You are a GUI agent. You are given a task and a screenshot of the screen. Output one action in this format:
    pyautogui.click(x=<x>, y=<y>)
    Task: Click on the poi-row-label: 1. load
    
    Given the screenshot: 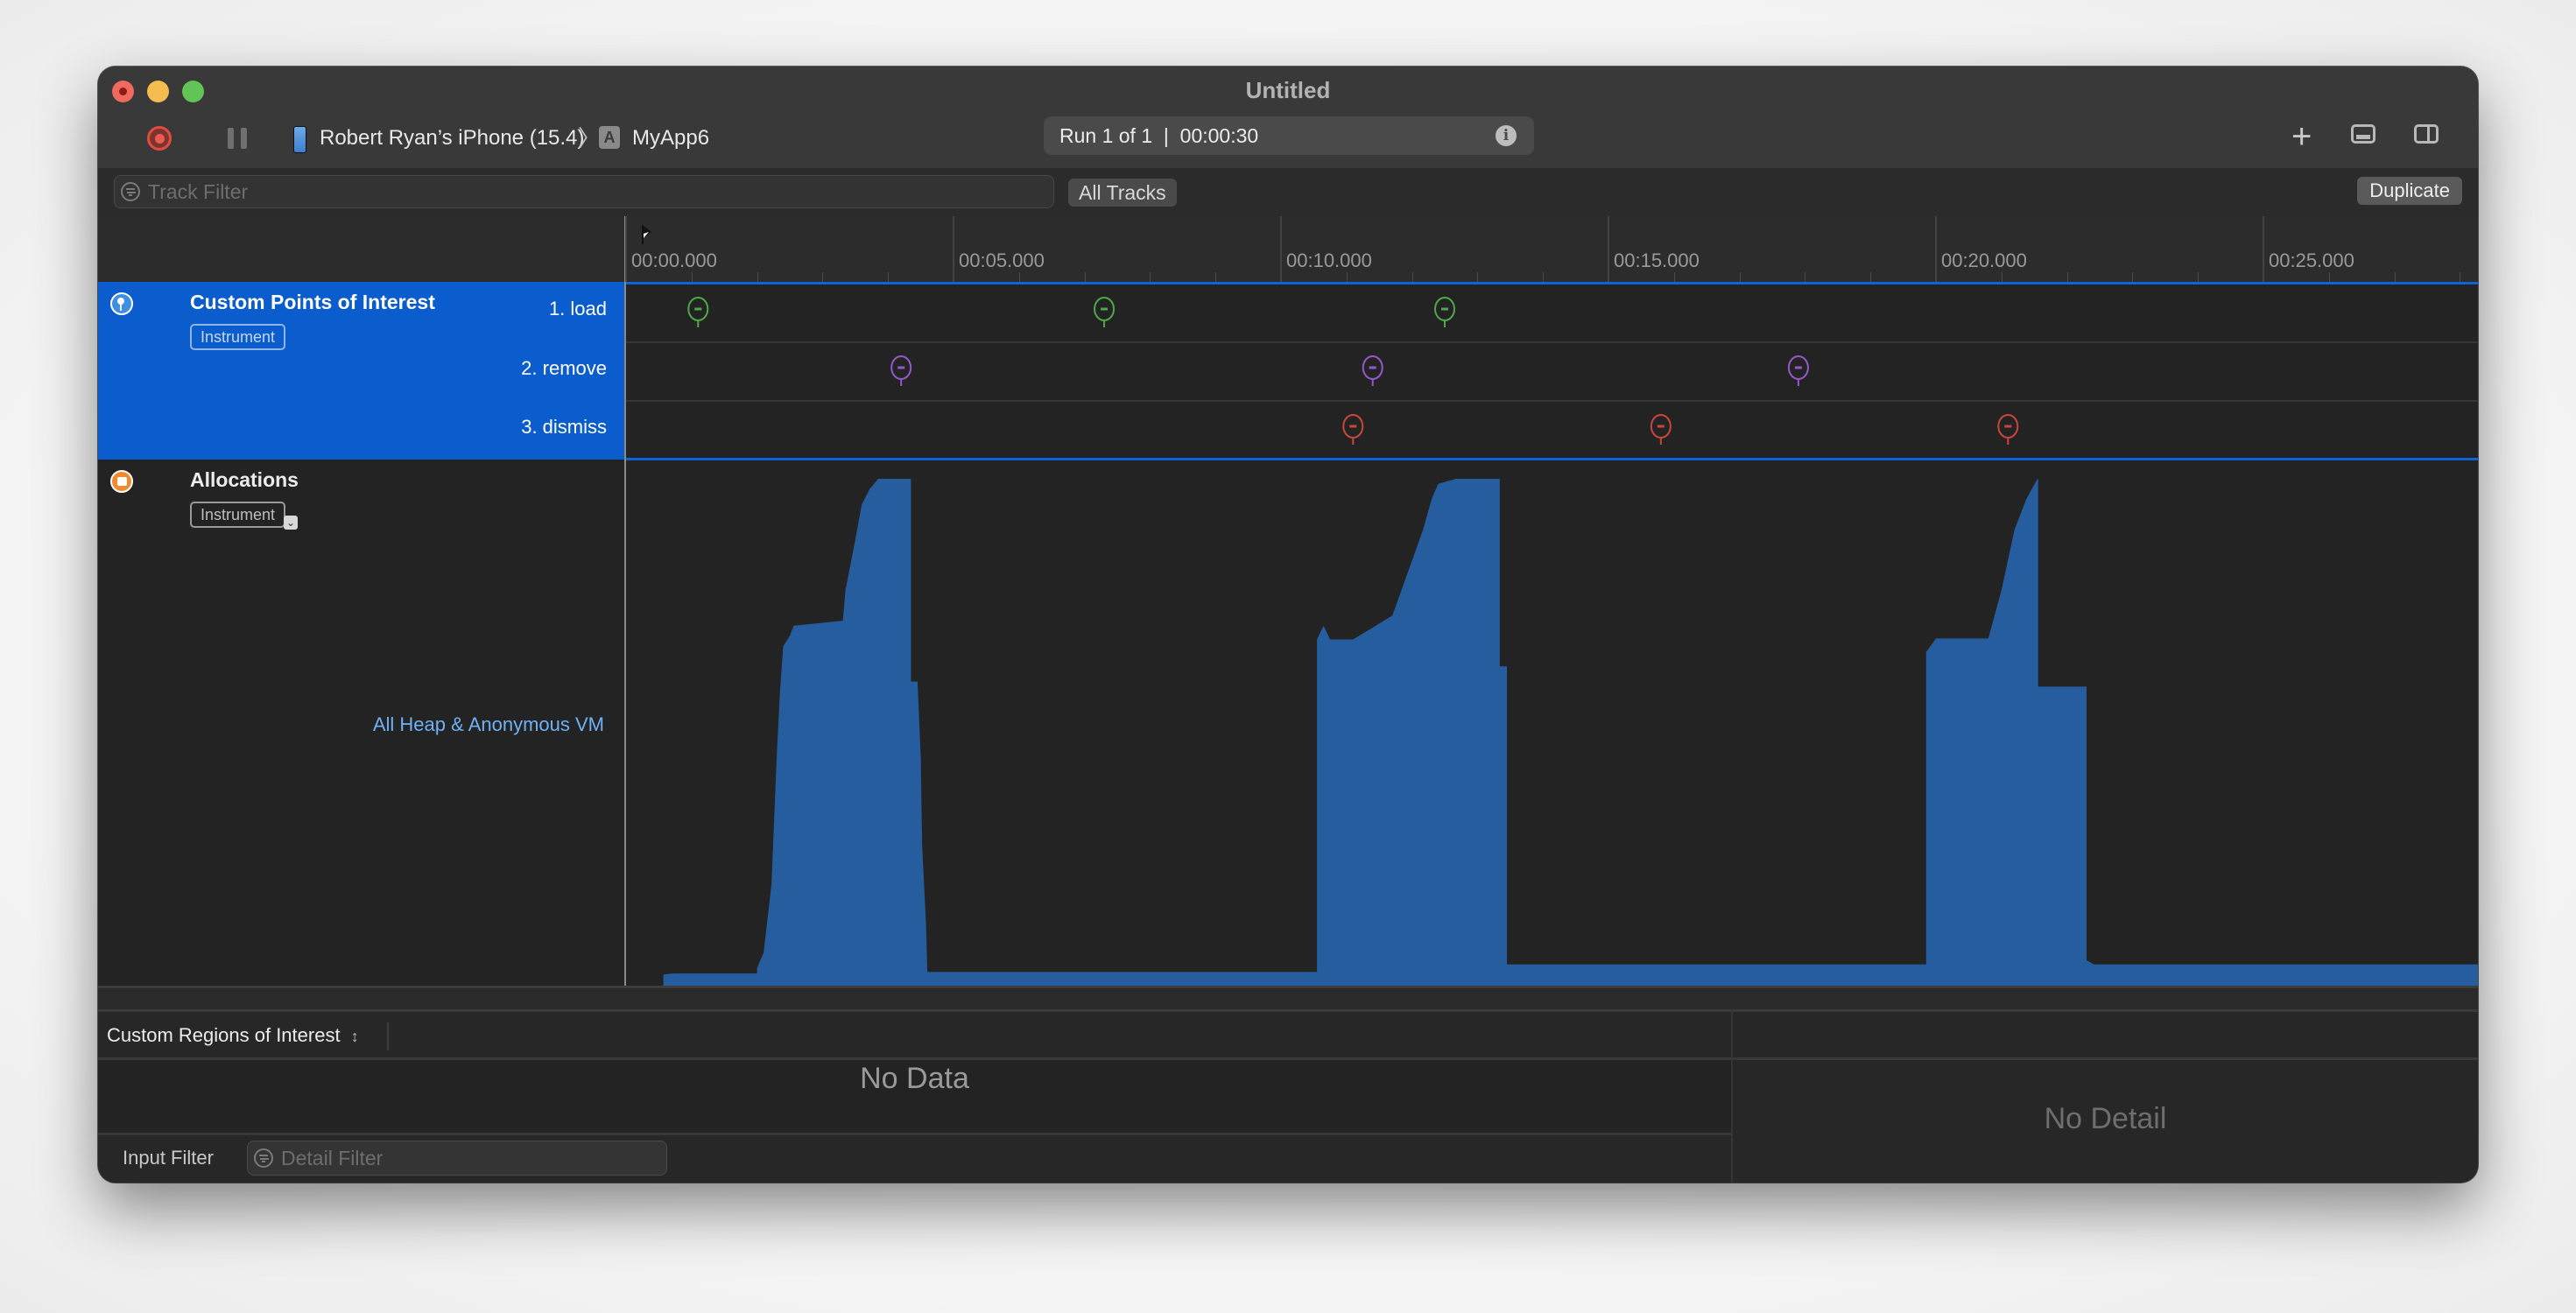 What is the action you would take?
    pyautogui.click(x=577, y=308)
    